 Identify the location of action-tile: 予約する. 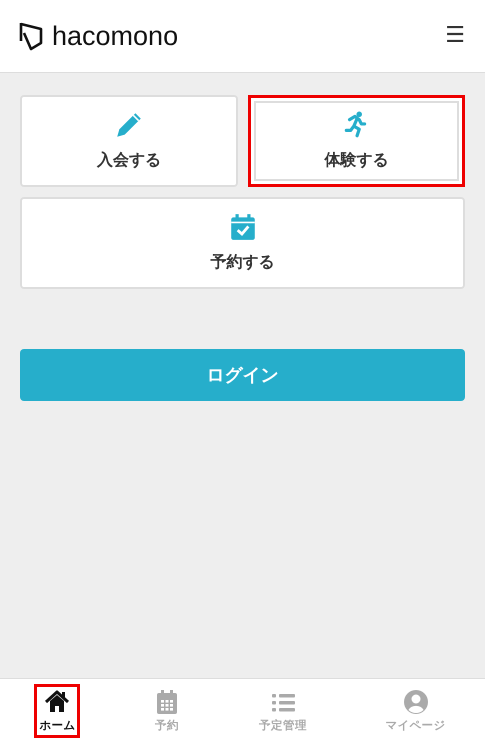
(242, 243).